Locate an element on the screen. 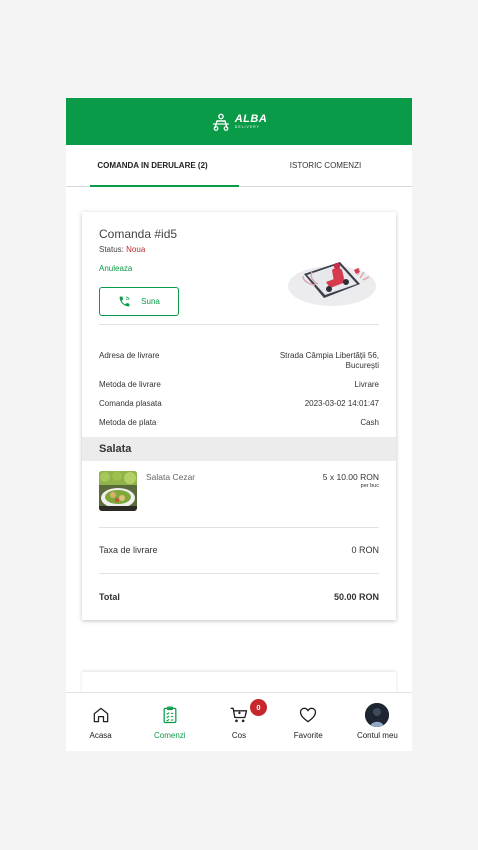 The width and height of the screenshot is (478, 850). brand-subtitle: DELIVERY is located at coordinates (247, 126).